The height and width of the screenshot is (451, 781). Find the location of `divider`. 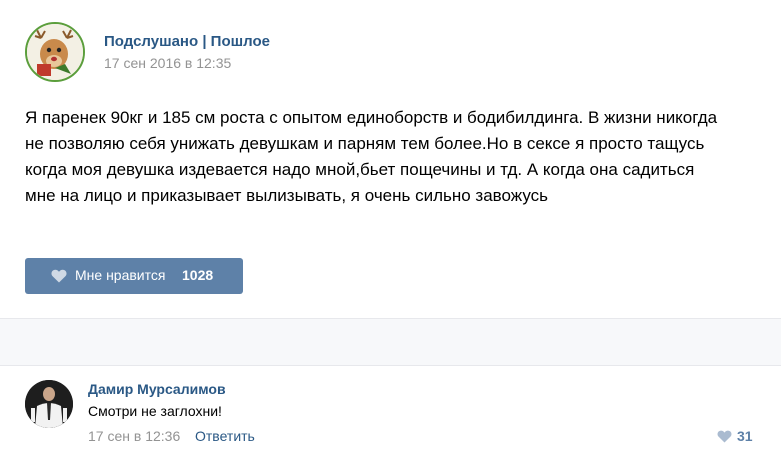

divider is located at coordinates (390, 365).